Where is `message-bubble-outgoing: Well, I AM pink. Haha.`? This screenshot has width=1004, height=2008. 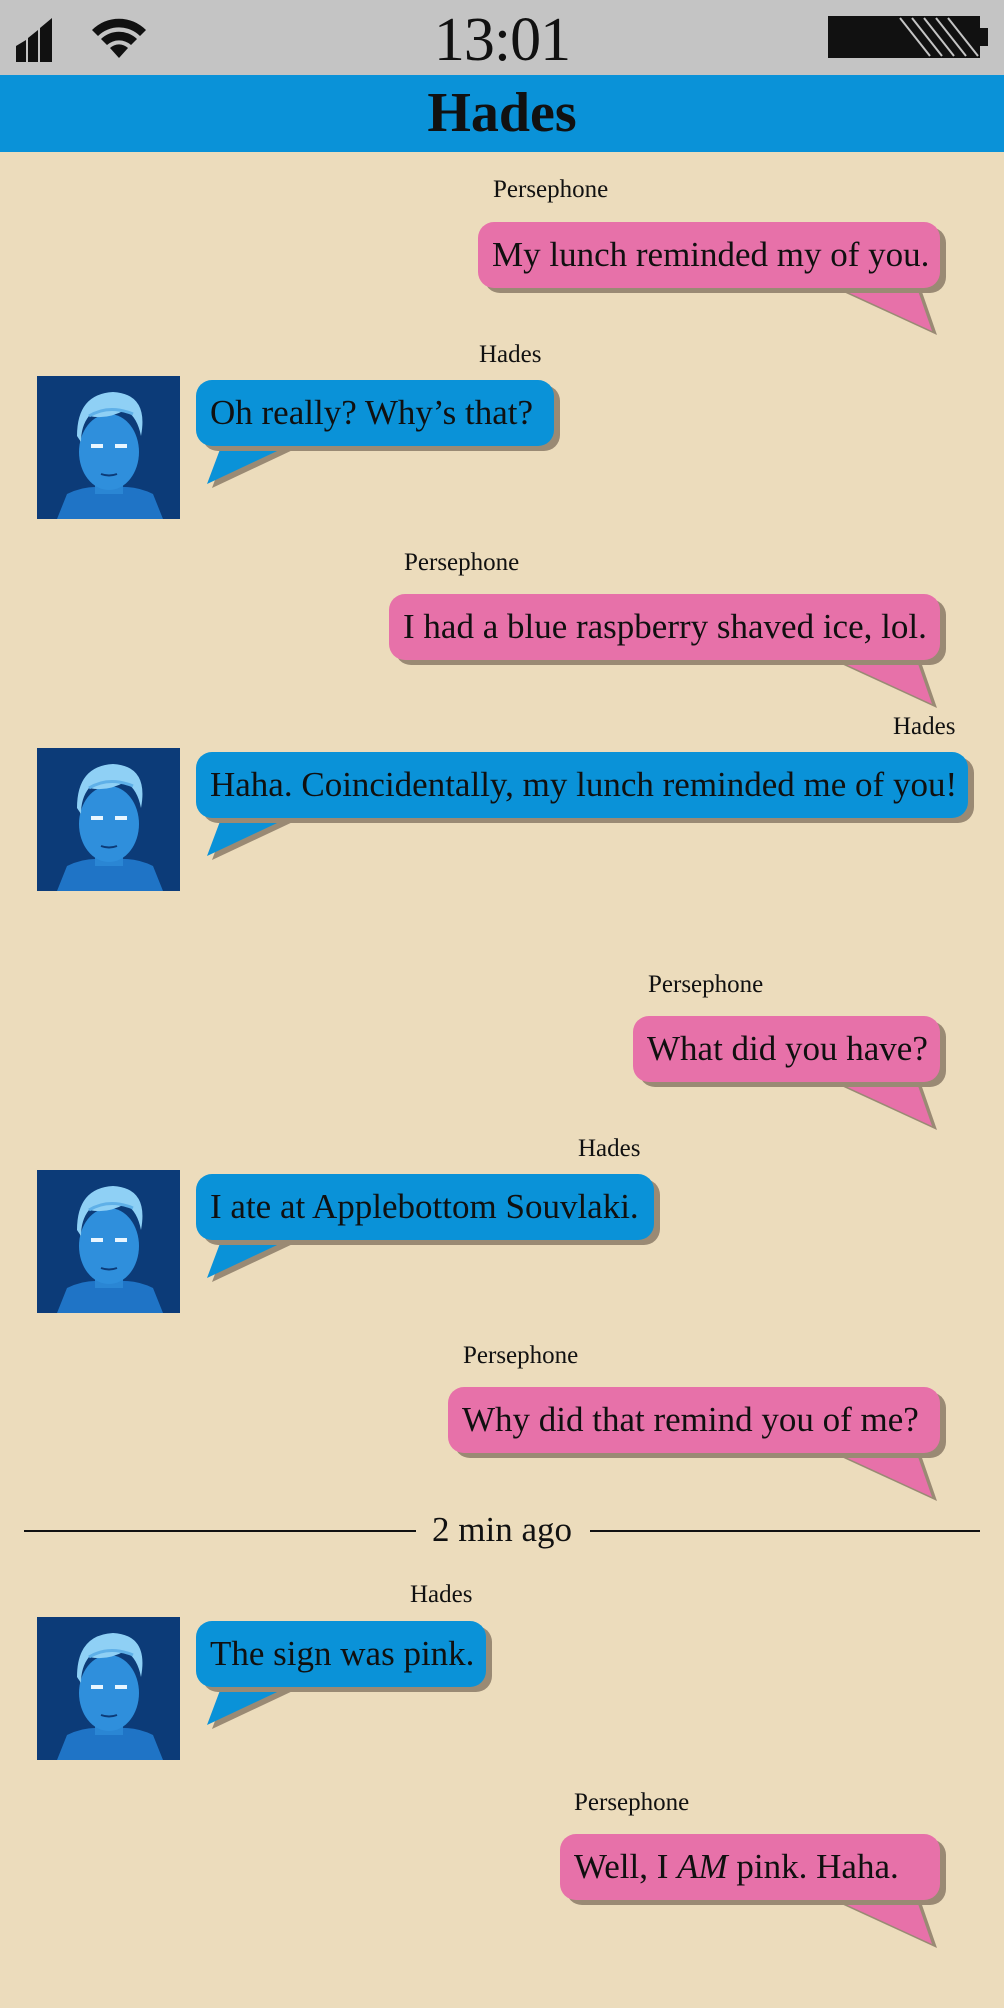 message-bubble-outgoing: Well, I AM pink. Haha. is located at coordinates (750, 1867).